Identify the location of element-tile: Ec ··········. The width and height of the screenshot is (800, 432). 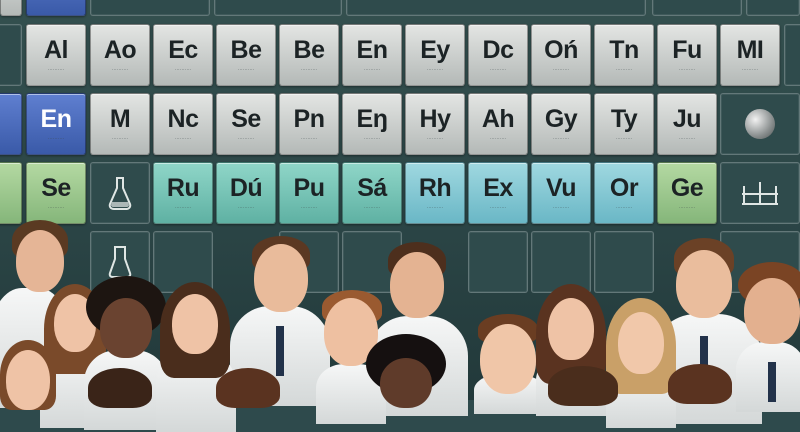
(183, 55).